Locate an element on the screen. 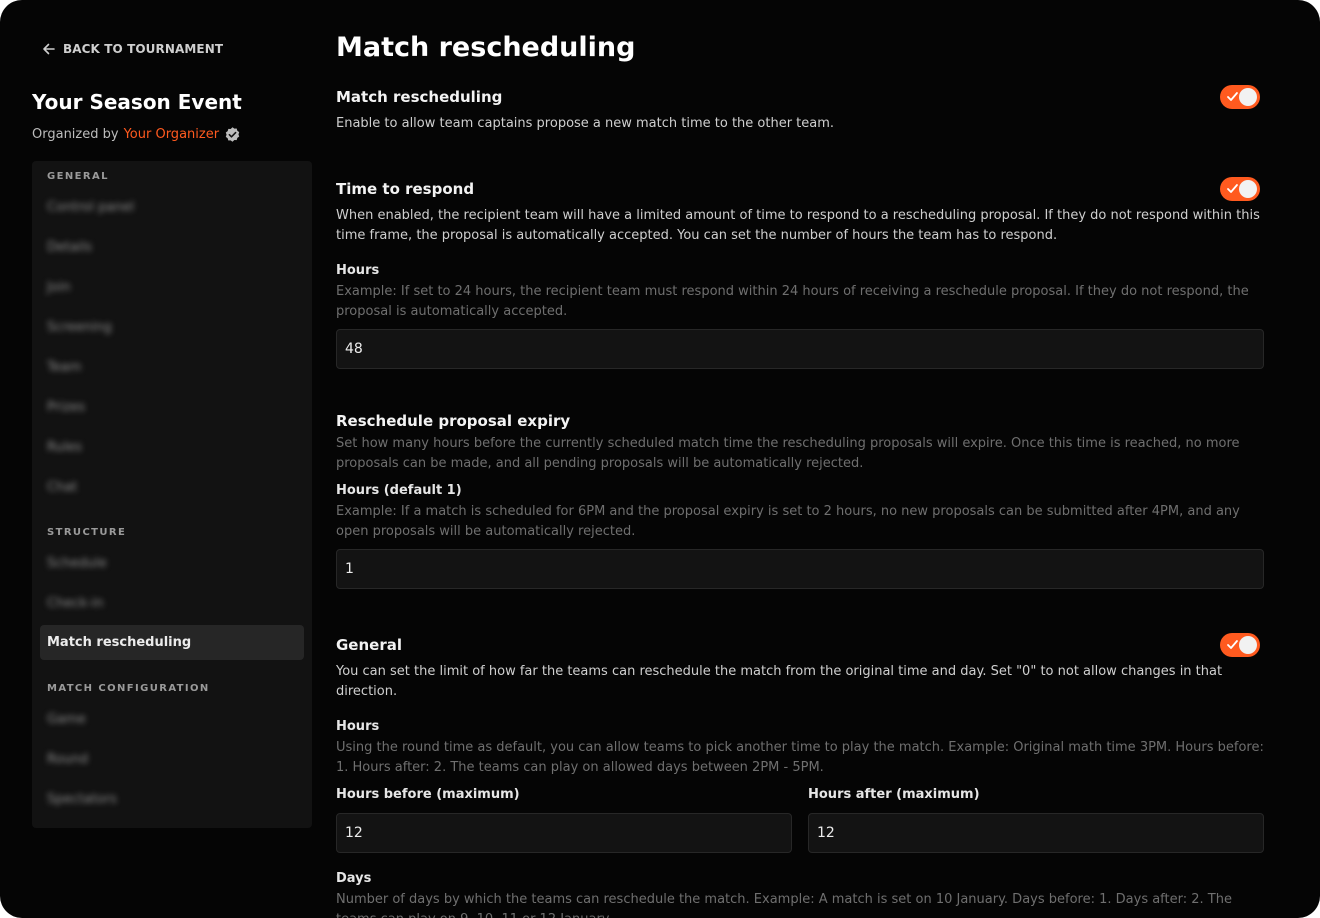  nav-item-rules: Rules is located at coordinates (172, 447).